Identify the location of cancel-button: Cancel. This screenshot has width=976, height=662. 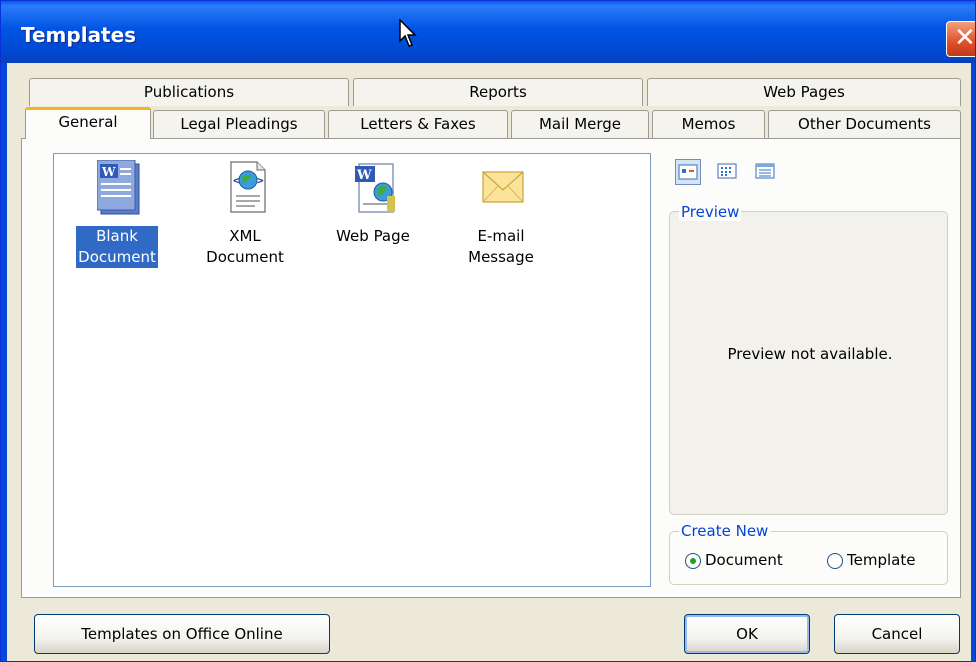
(897, 634).